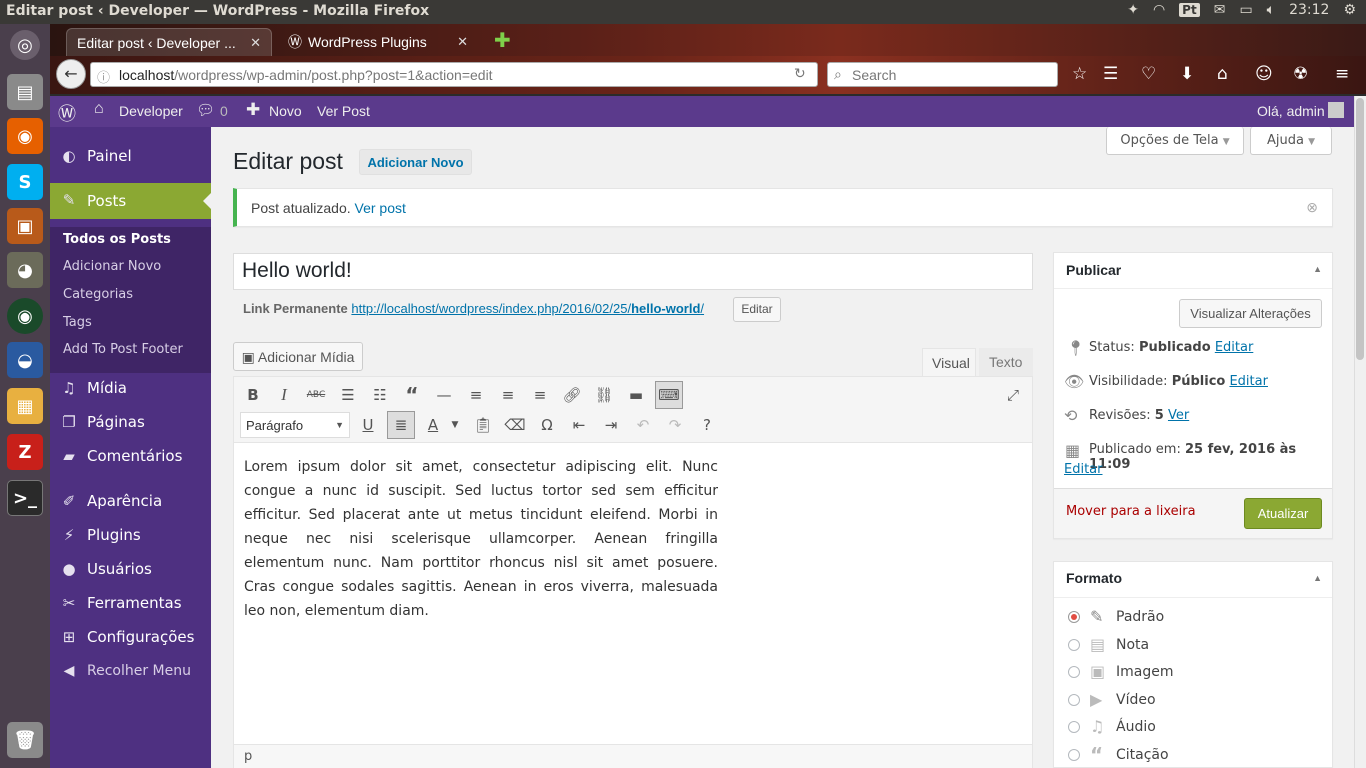 This screenshot has height=768, width=1366. I want to click on clear-formatting-icon: ⌫, so click(515, 425).